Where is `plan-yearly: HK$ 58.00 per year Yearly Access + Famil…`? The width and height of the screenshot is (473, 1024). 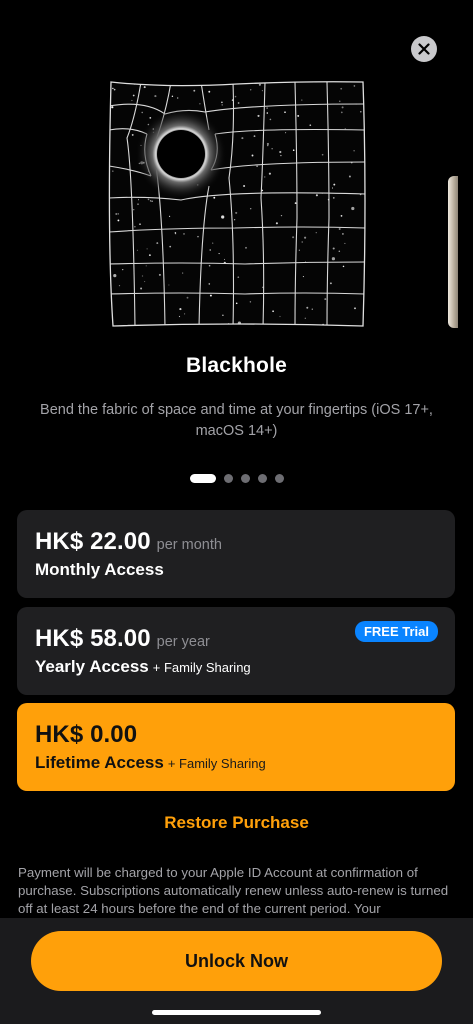 plan-yearly: HK$ 58.00 per year Yearly Access + Famil… is located at coordinates (236, 651).